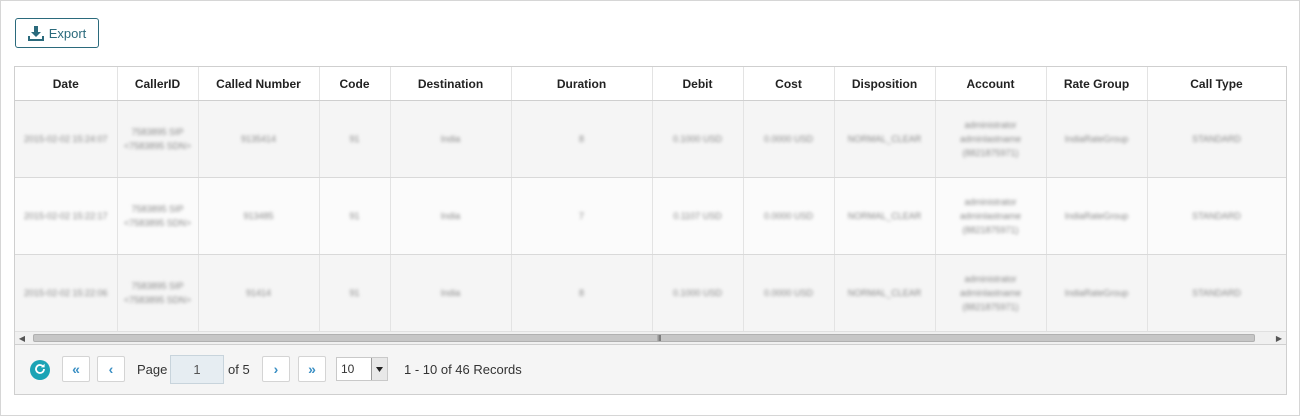  Describe the element at coordinates (35, 33) in the screenshot. I see `download-icon` at that location.